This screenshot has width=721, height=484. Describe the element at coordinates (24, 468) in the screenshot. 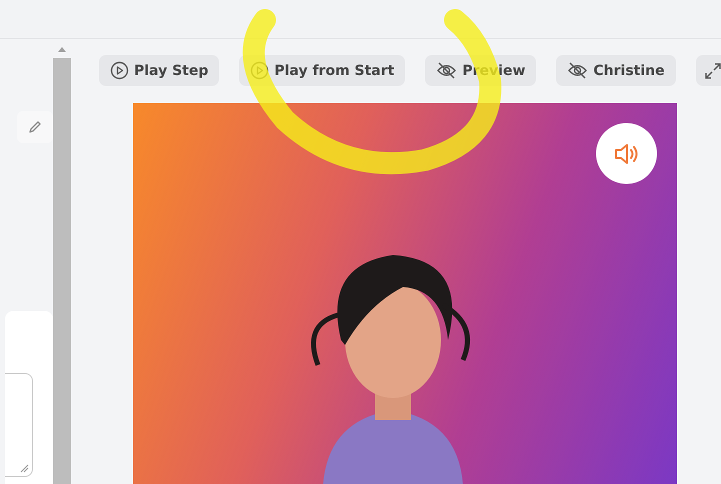

I see `resize-grip-icon` at that location.